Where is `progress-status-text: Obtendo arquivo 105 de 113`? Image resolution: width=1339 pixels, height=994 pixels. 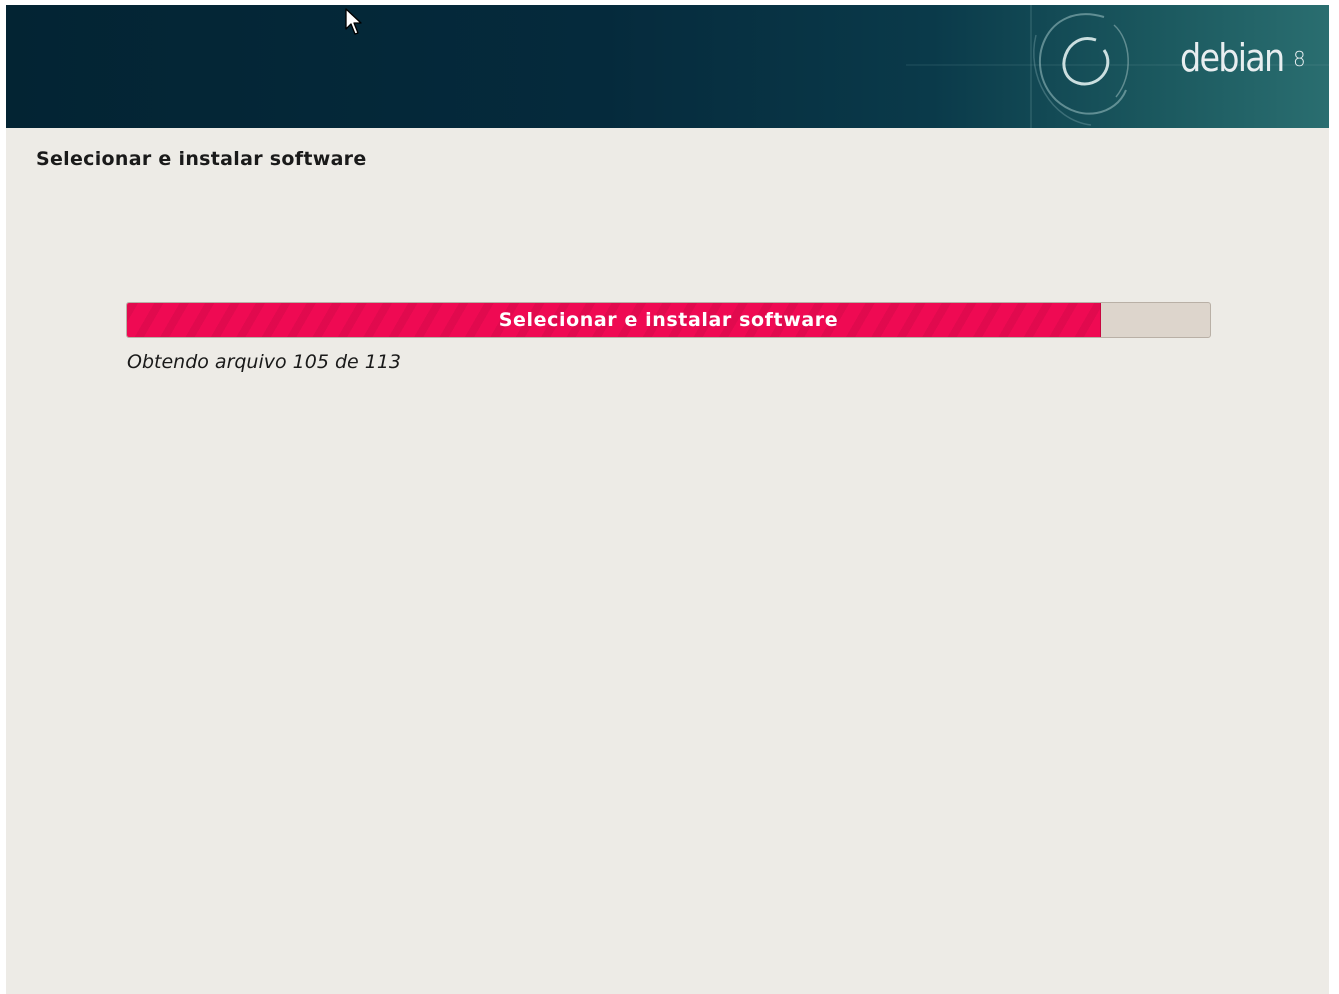
progress-status-text: Obtendo arquivo 105 de 113 is located at coordinates (264, 362).